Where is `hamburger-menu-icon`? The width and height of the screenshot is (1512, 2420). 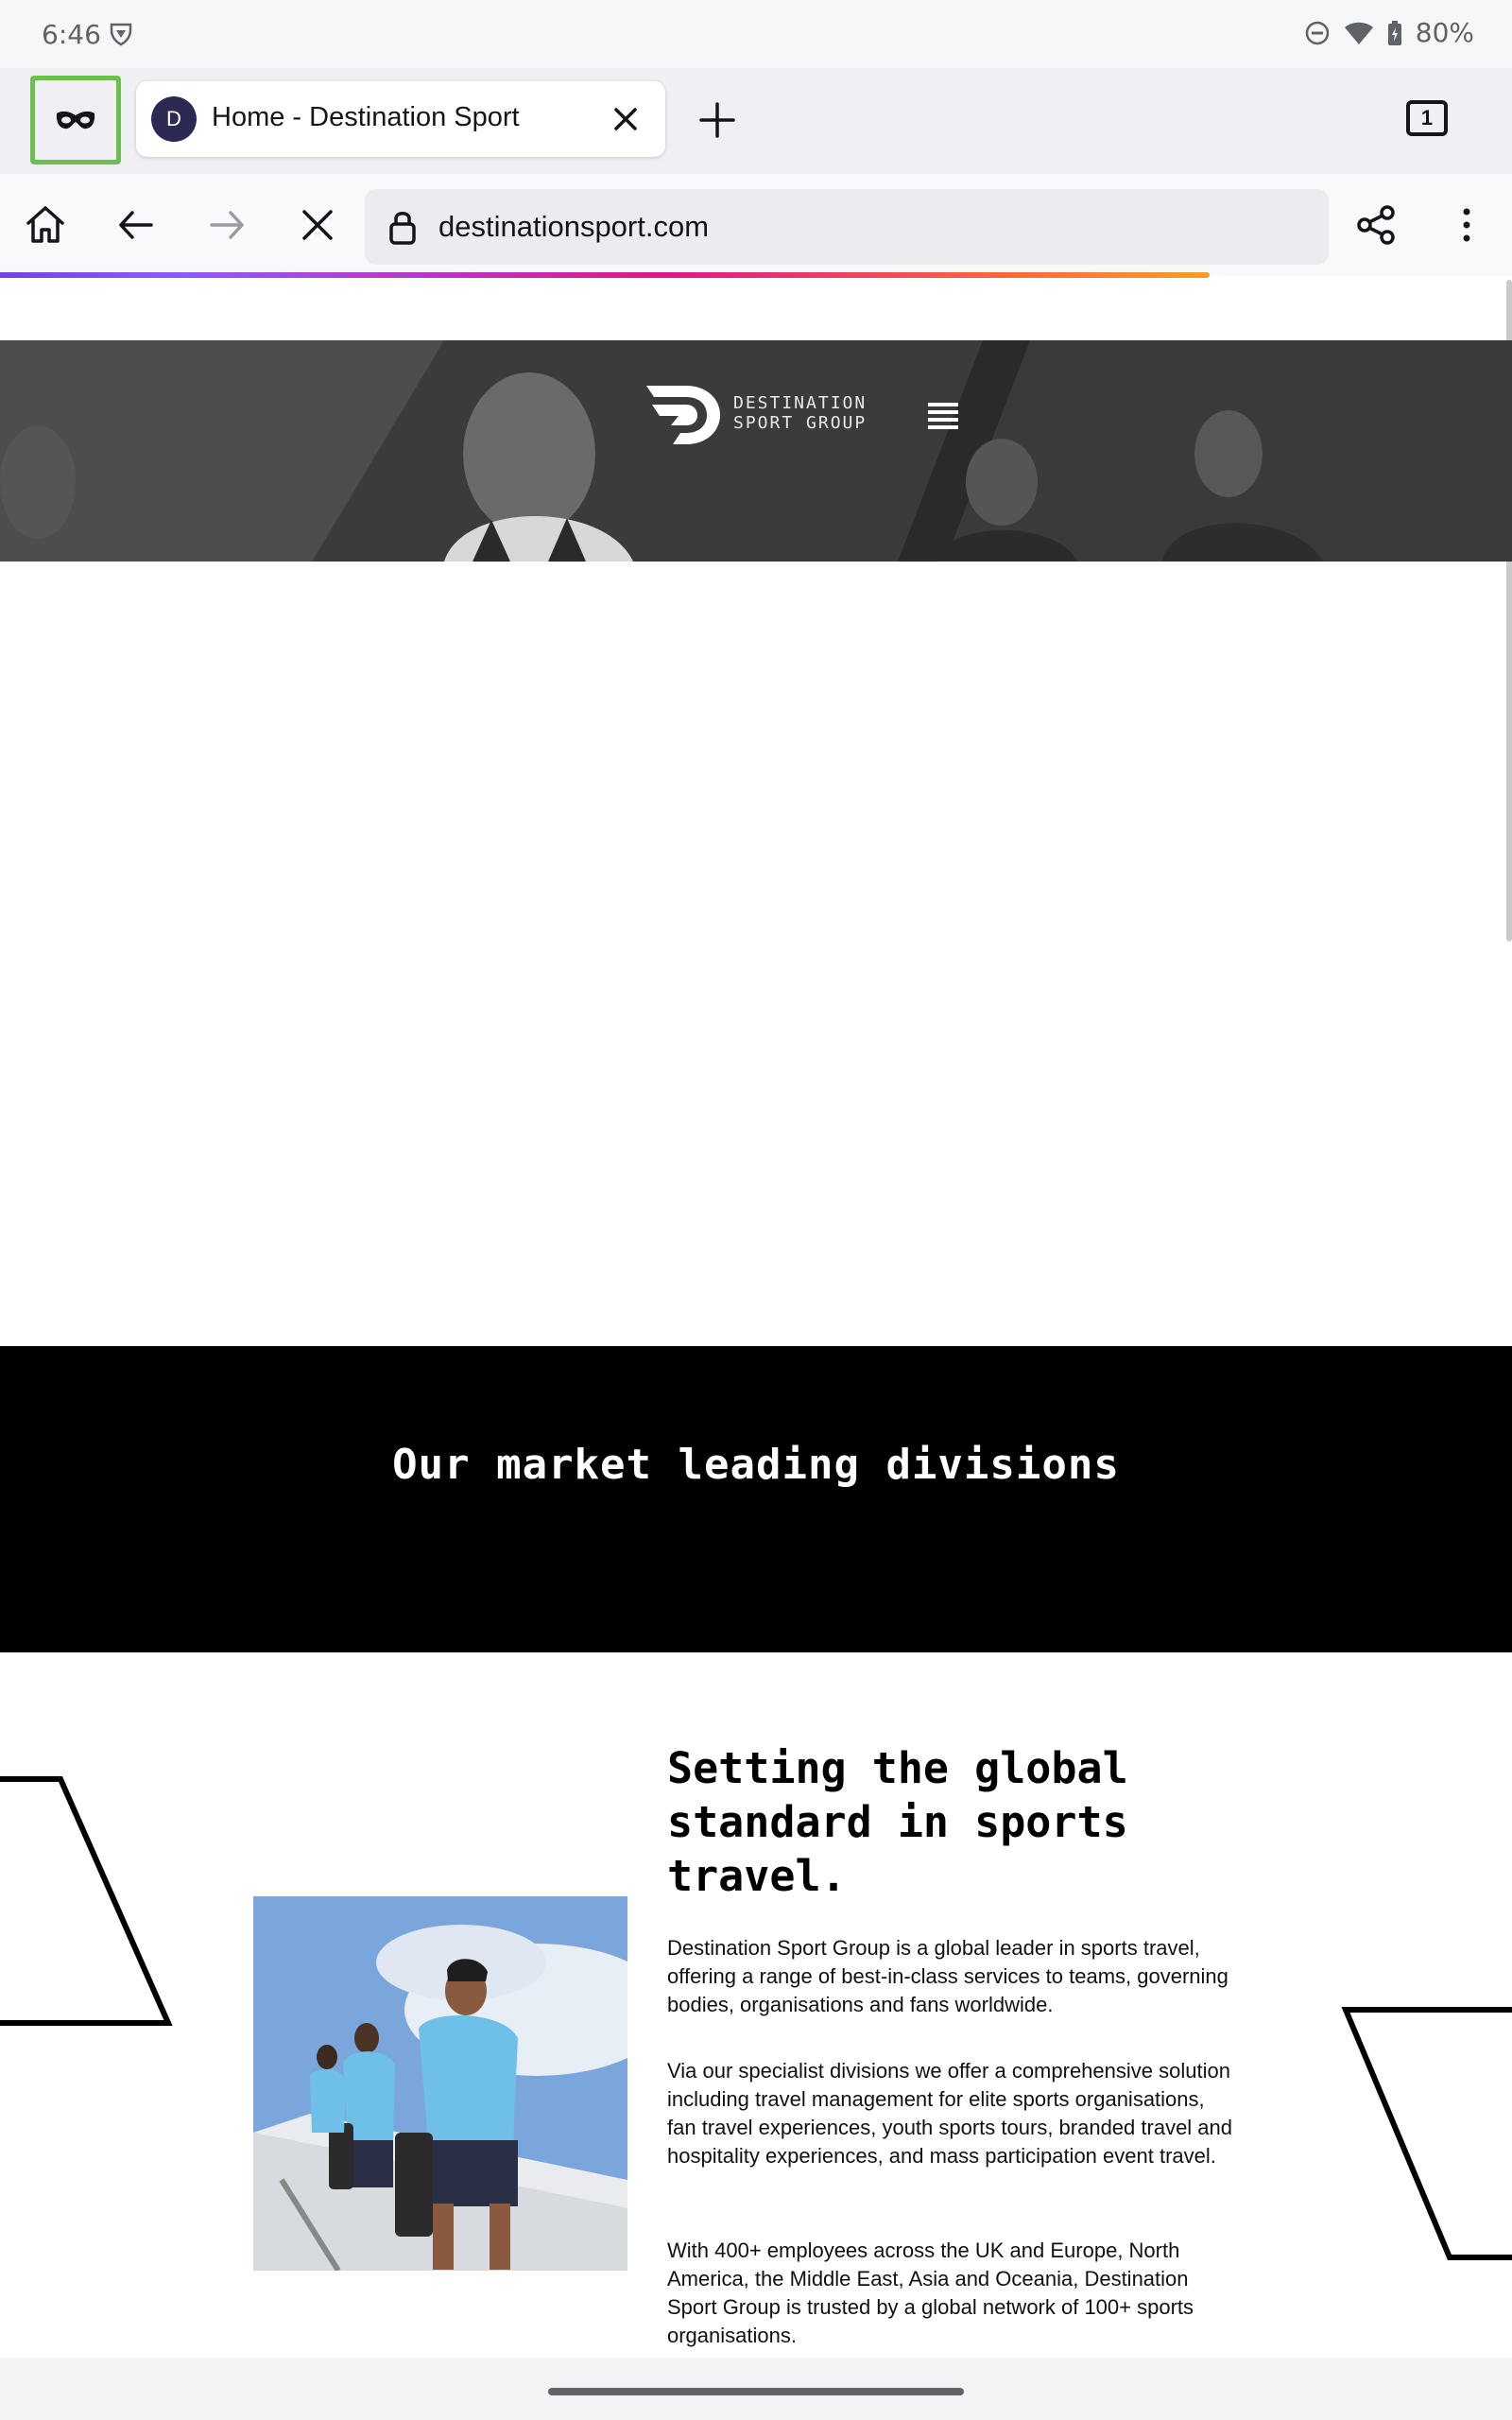
hamburger-menu-icon is located at coordinates (943, 416).